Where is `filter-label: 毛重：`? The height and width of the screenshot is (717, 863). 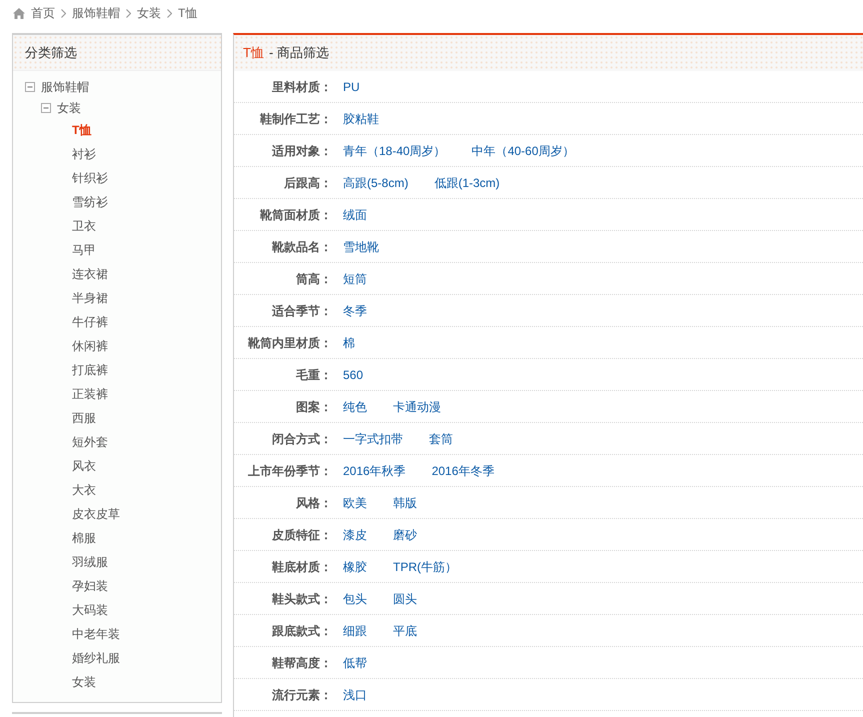 filter-label: 毛重： is located at coordinates (314, 375).